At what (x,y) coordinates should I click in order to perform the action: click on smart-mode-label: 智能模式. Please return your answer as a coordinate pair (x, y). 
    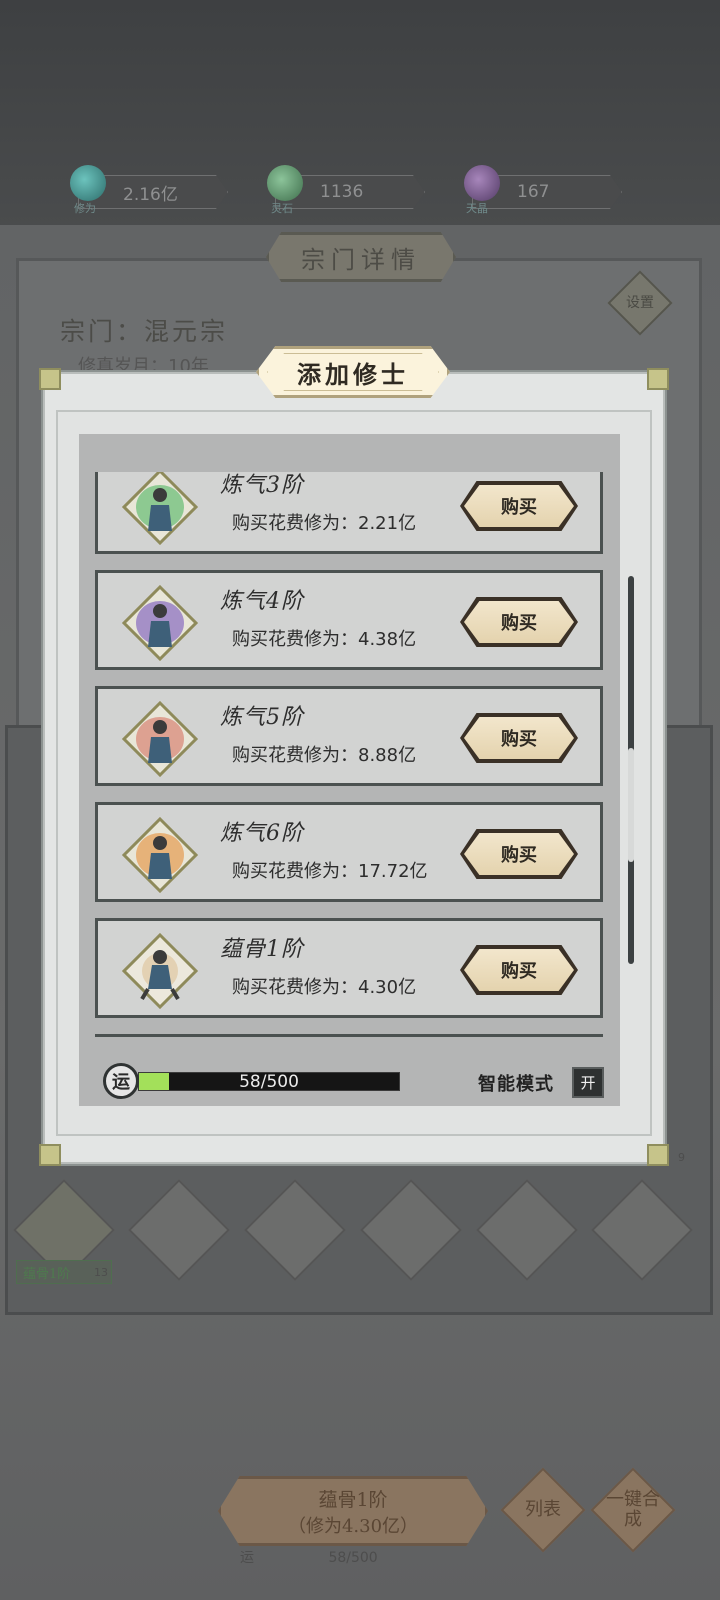
    Looking at the image, I should click on (516, 1084).